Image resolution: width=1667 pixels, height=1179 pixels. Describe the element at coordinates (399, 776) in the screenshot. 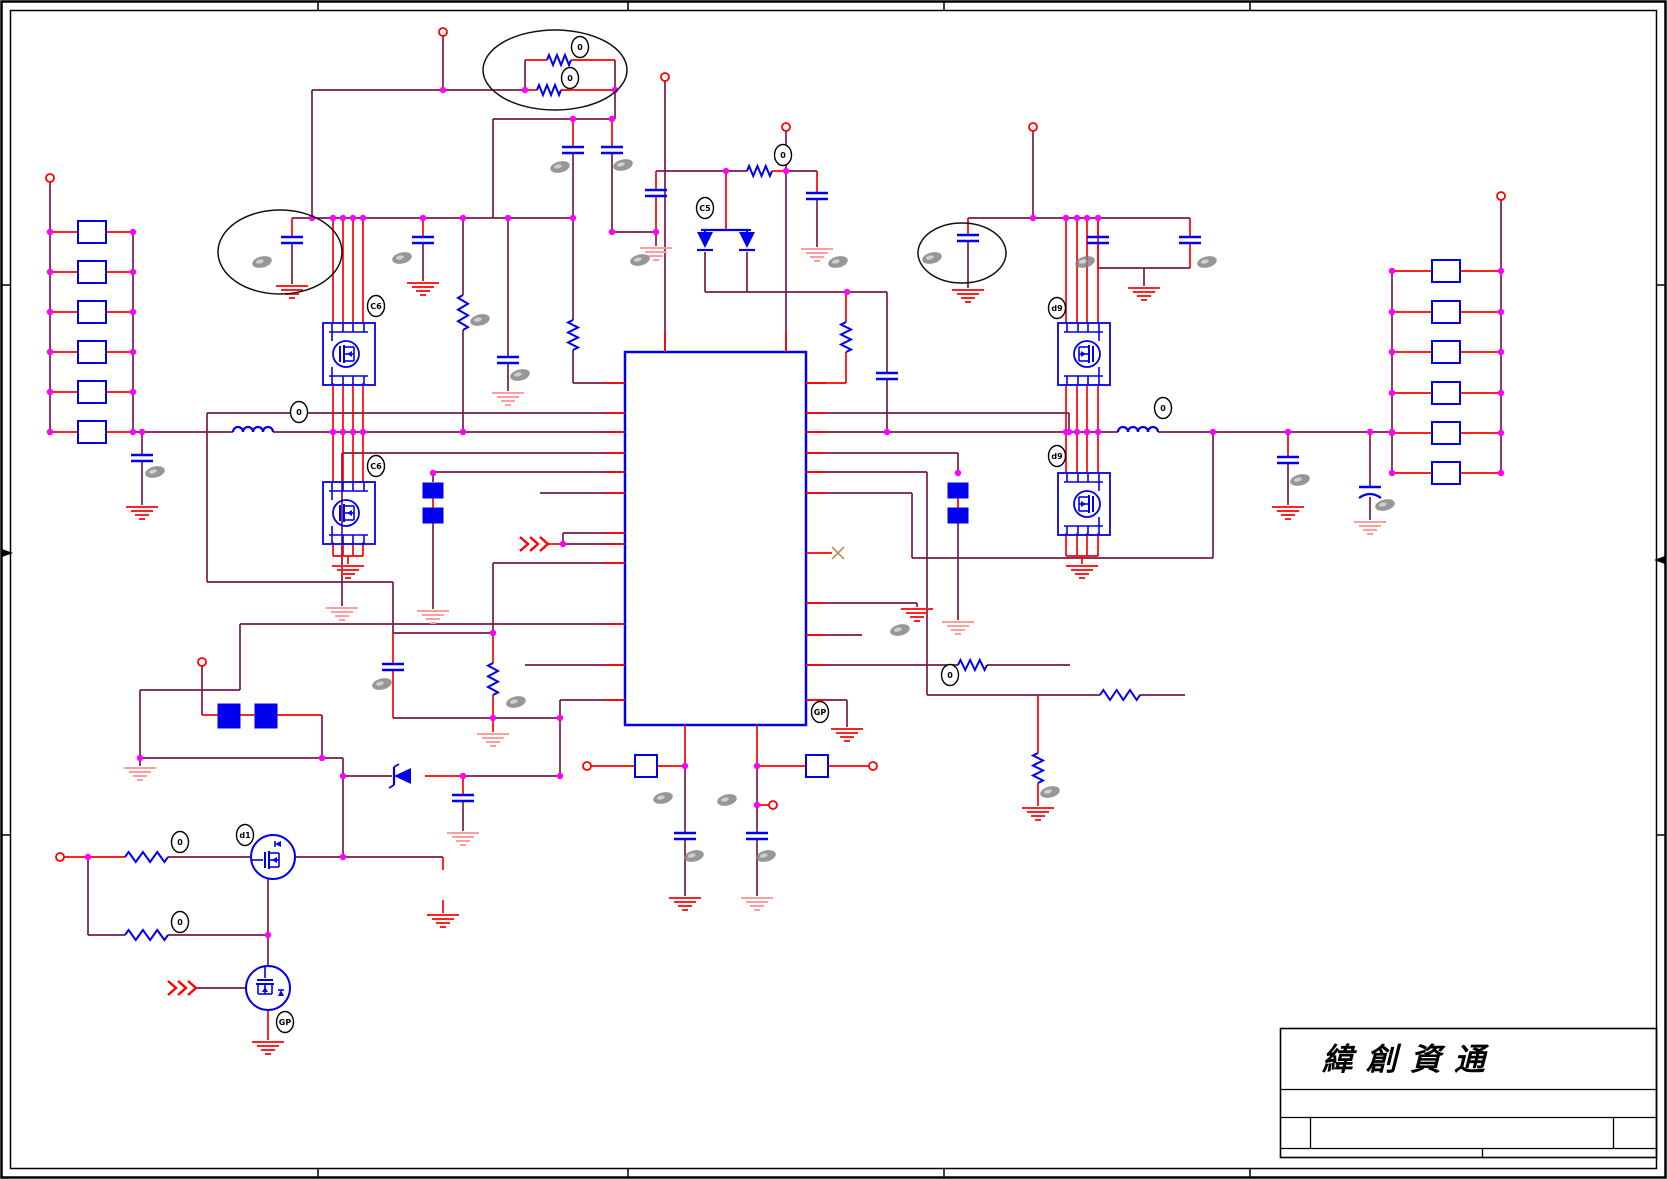

I see `zener-diode` at that location.